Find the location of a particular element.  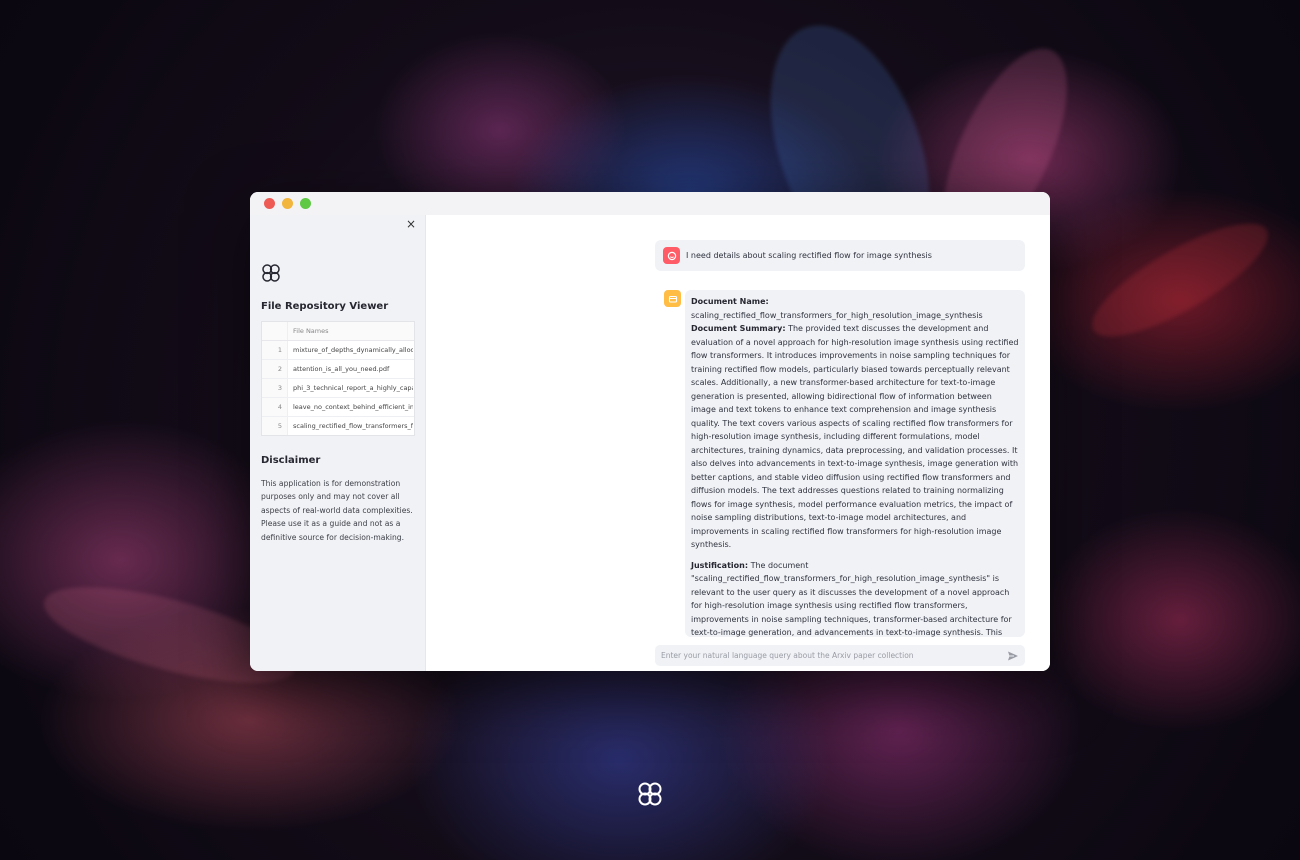

summary-label: Document Summary: is located at coordinates (738, 328).